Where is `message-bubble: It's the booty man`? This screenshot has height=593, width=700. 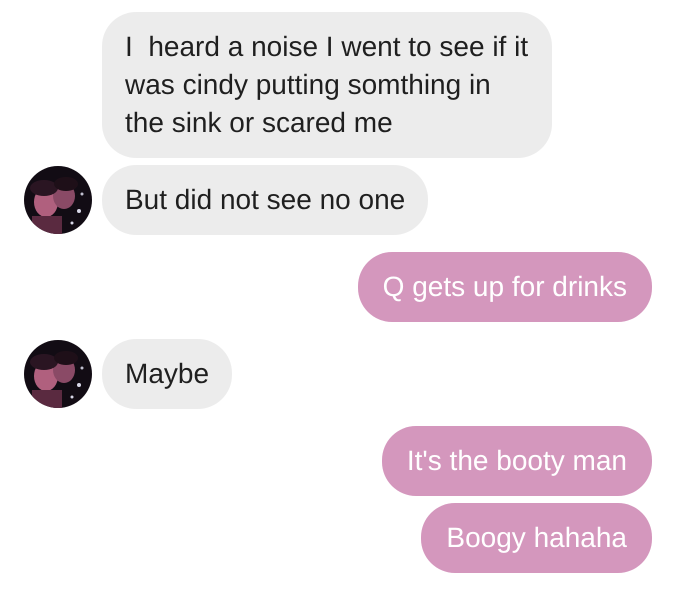
message-bubble: It's the booty man is located at coordinates (517, 461).